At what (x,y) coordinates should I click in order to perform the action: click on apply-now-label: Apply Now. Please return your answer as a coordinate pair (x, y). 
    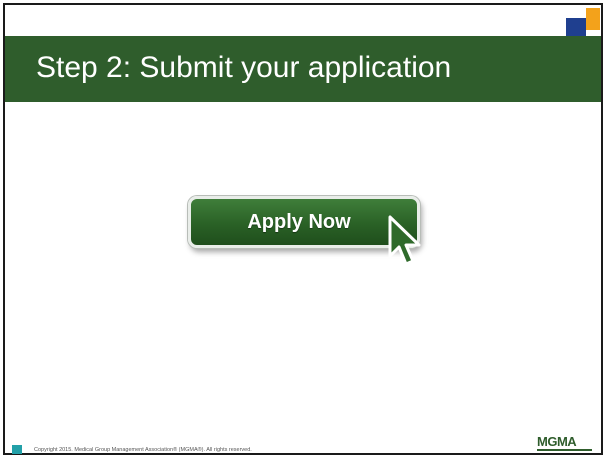
    Looking at the image, I should click on (299, 221).